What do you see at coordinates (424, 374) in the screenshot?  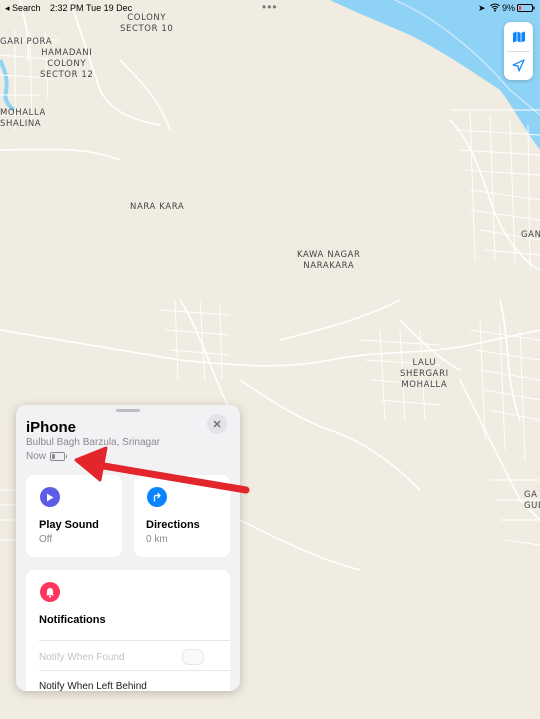 I see `map-label: LALU SHERGARI MOHALLA` at bounding box center [424, 374].